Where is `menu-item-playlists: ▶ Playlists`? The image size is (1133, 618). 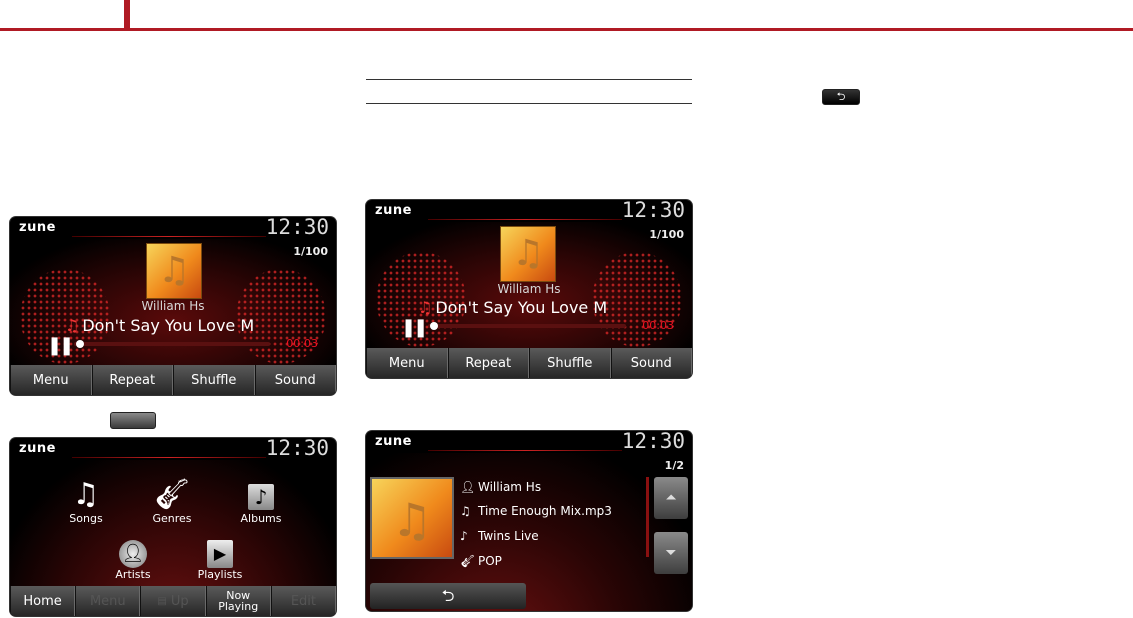 menu-item-playlists: ▶ Playlists is located at coordinates (220, 557).